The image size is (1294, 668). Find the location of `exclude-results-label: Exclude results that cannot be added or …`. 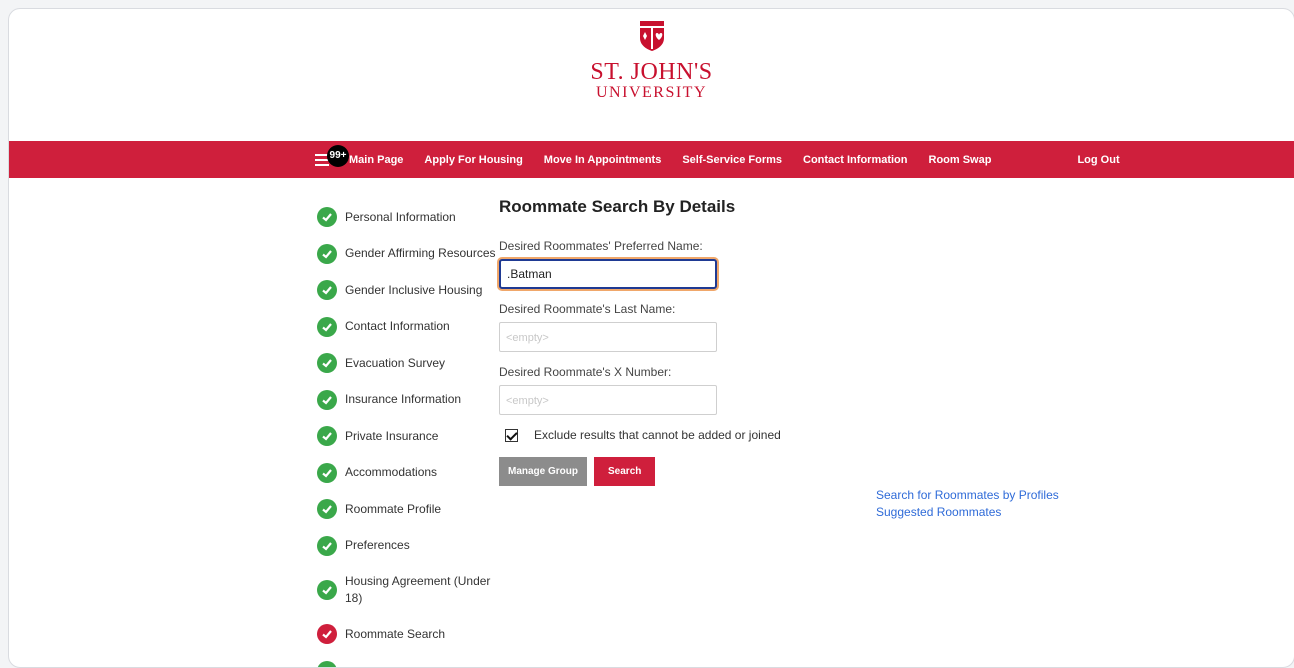

exclude-results-label: Exclude results that cannot be added or … is located at coordinates (657, 435).